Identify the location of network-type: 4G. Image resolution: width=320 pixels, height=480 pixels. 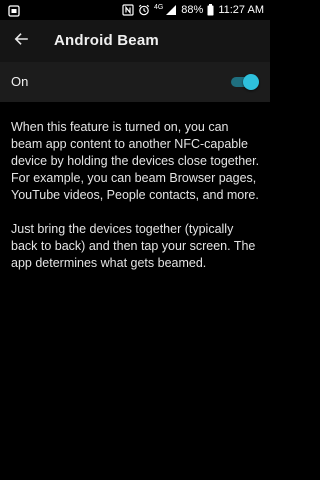
(158, 7).